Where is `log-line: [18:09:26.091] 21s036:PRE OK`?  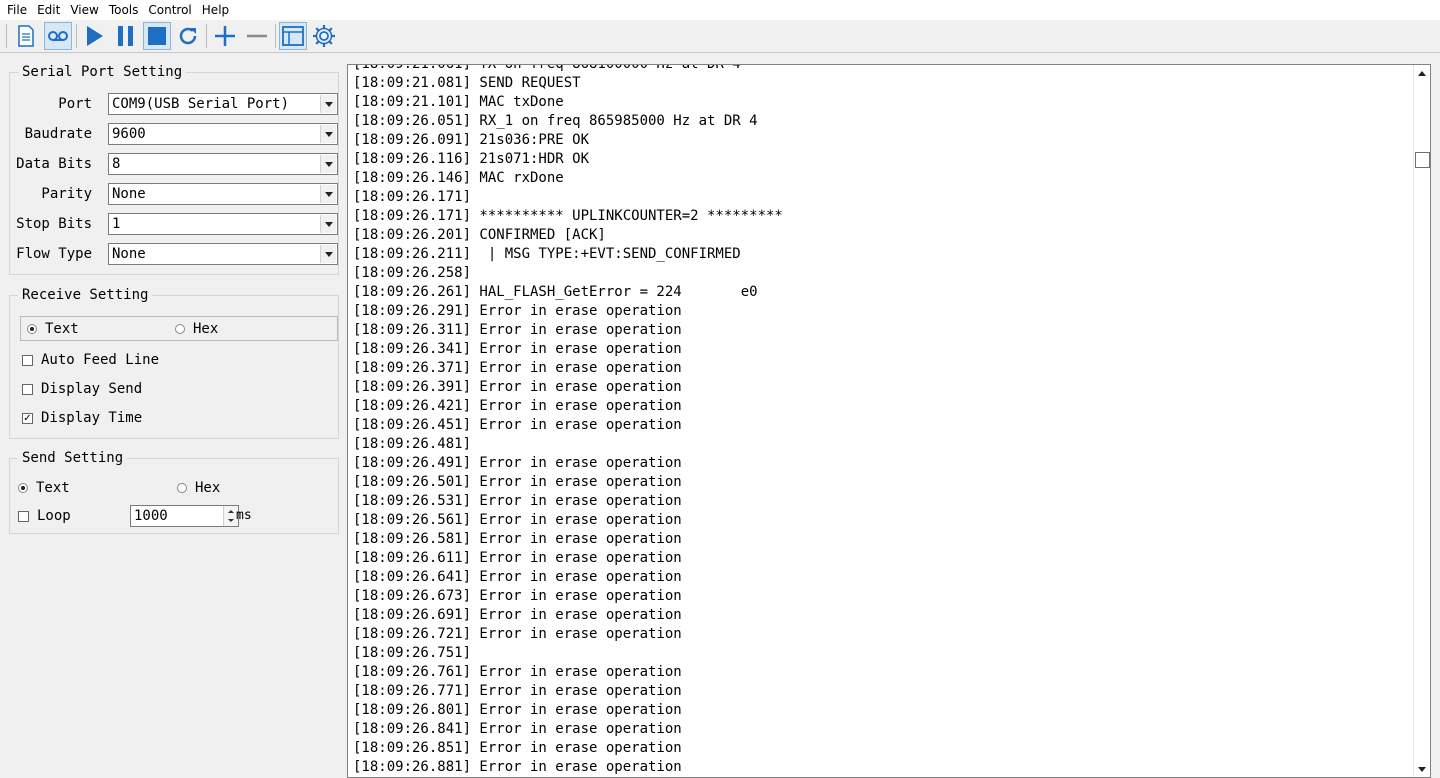
log-line: [18:09:26.091] 21s036:PRE OK is located at coordinates (471, 140).